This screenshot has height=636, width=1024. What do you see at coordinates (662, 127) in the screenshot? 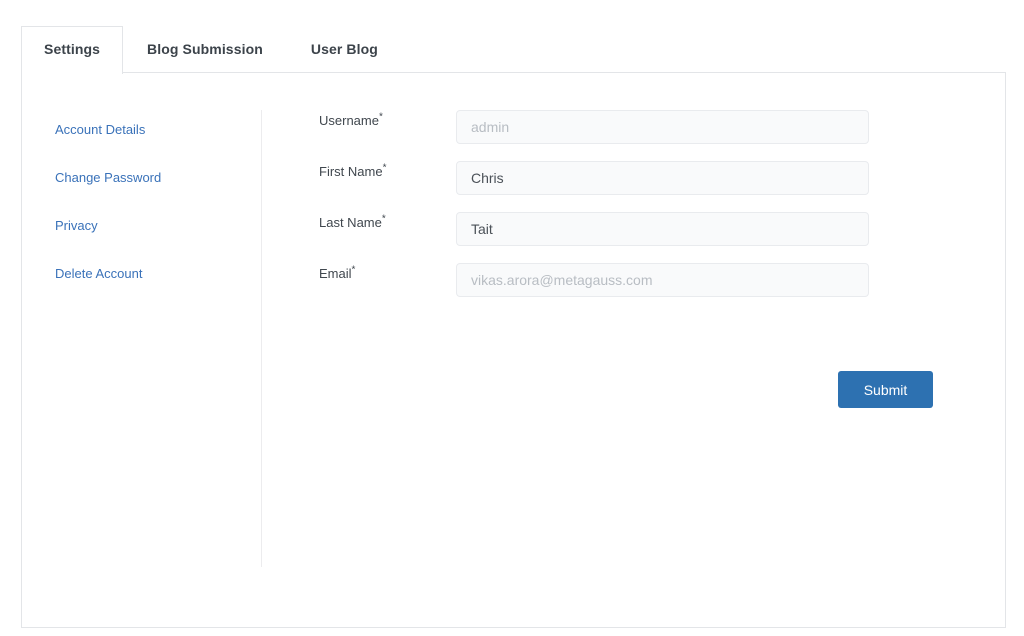
I see `username-field` at bounding box center [662, 127].